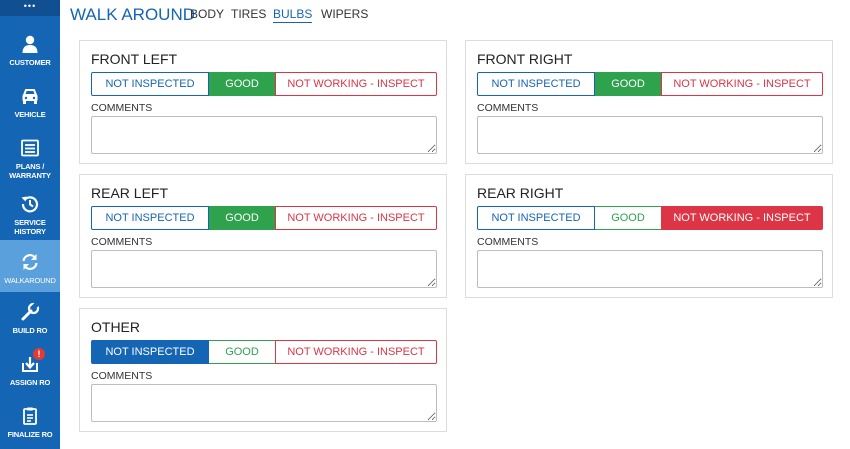 This screenshot has width=850, height=449. I want to click on sidebar-item-walkaround: WALKAROUND, so click(30, 266).